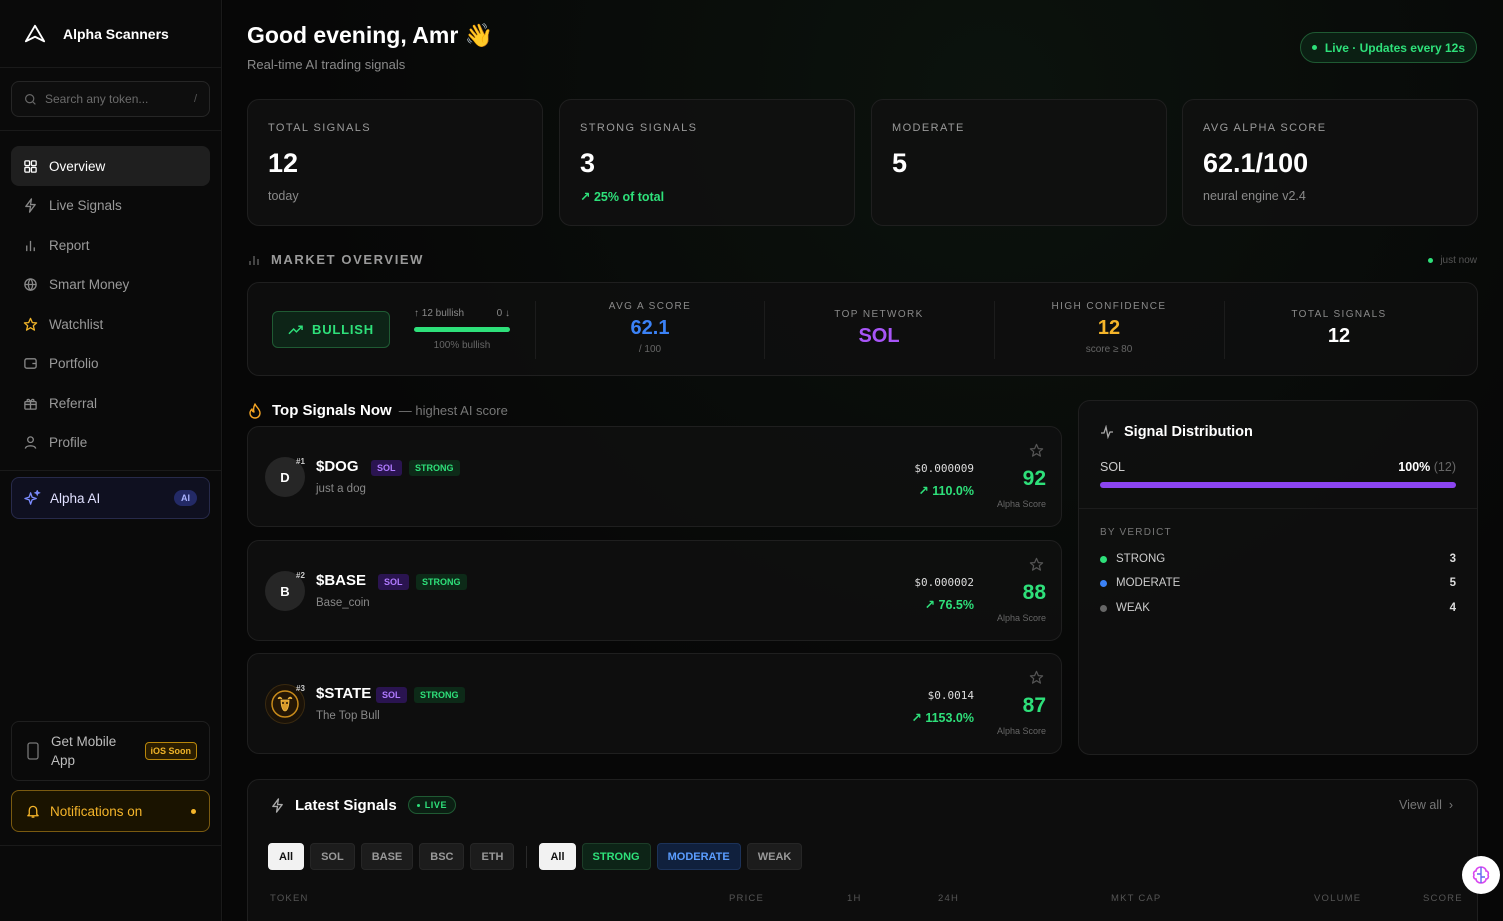 This screenshot has width=1503, height=921. What do you see at coordinates (1113, 467) in the screenshot?
I see `chain-name: SOL` at bounding box center [1113, 467].